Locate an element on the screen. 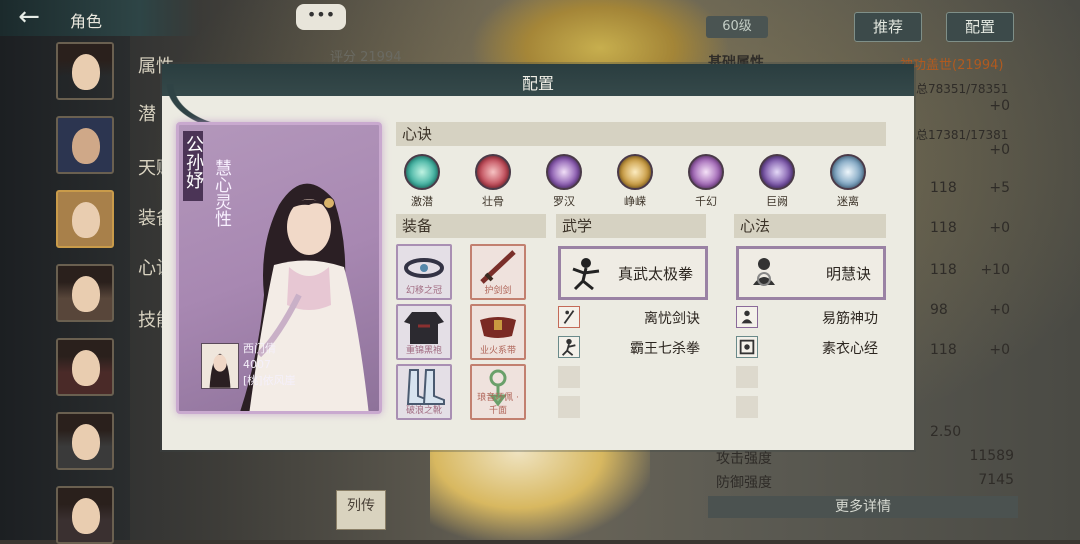  partner-id: 4007 is located at coordinates (257, 364).